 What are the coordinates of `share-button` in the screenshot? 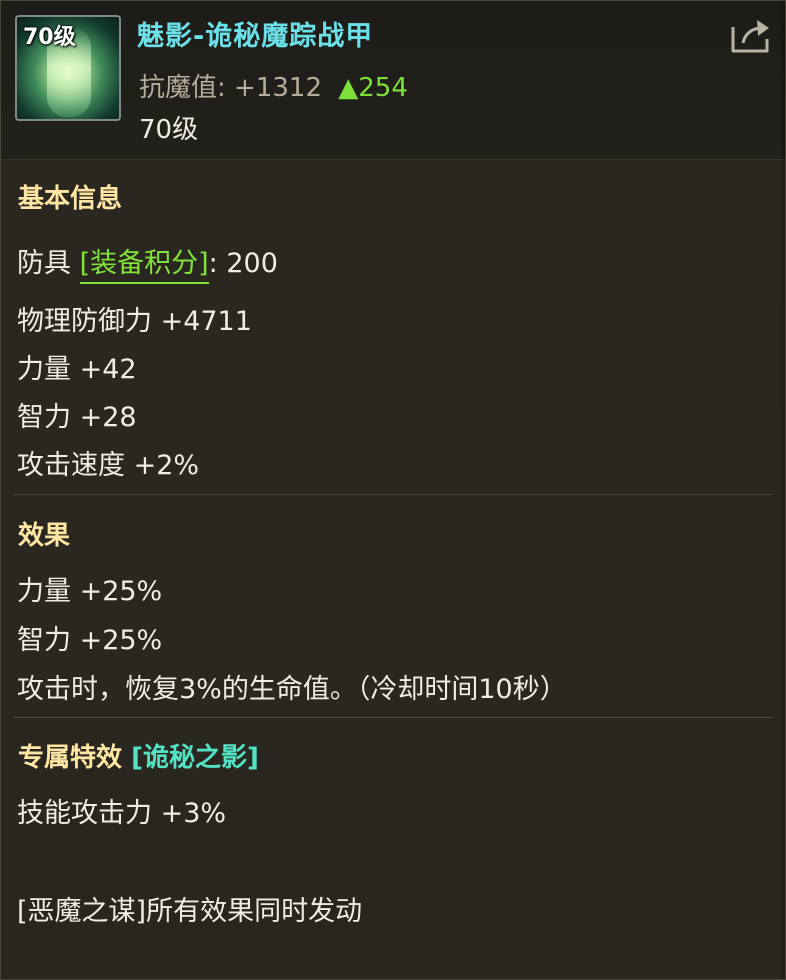 It's located at (751, 35).